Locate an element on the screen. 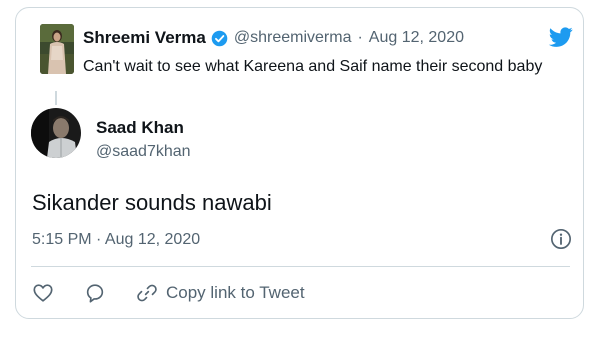  quoted-user-handle: @shreemiverma is located at coordinates (293, 38).